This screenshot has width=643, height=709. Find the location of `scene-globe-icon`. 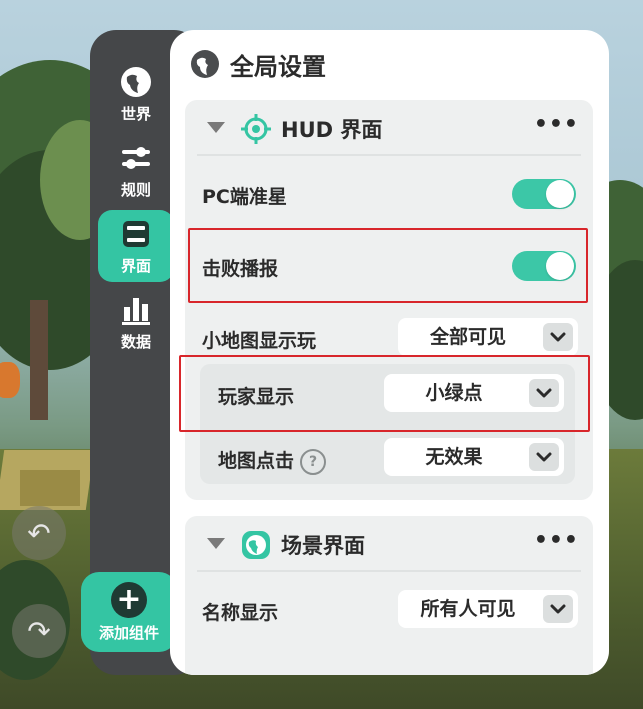

scene-globe-icon is located at coordinates (256, 545).